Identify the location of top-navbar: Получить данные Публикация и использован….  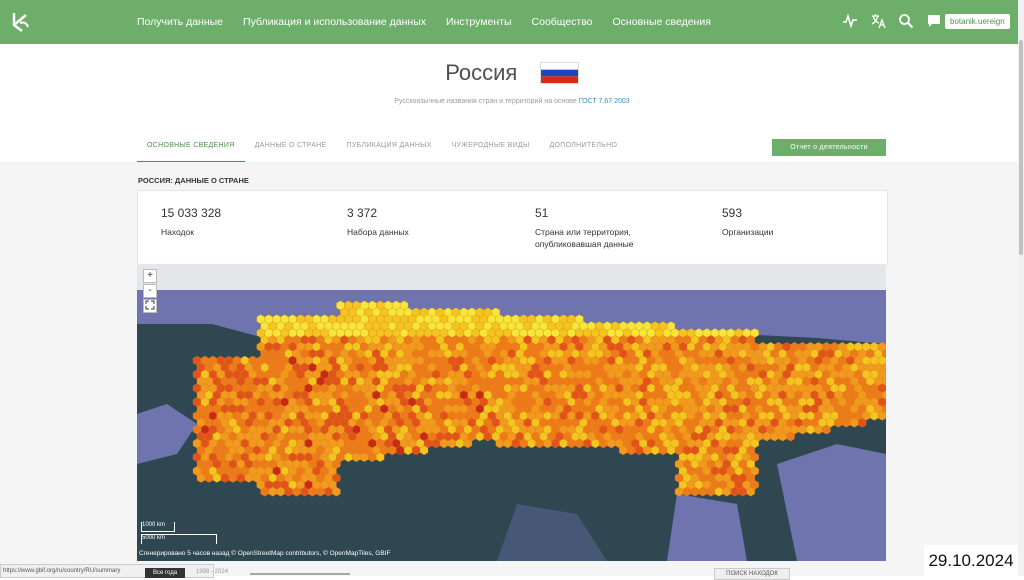
(509, 22).